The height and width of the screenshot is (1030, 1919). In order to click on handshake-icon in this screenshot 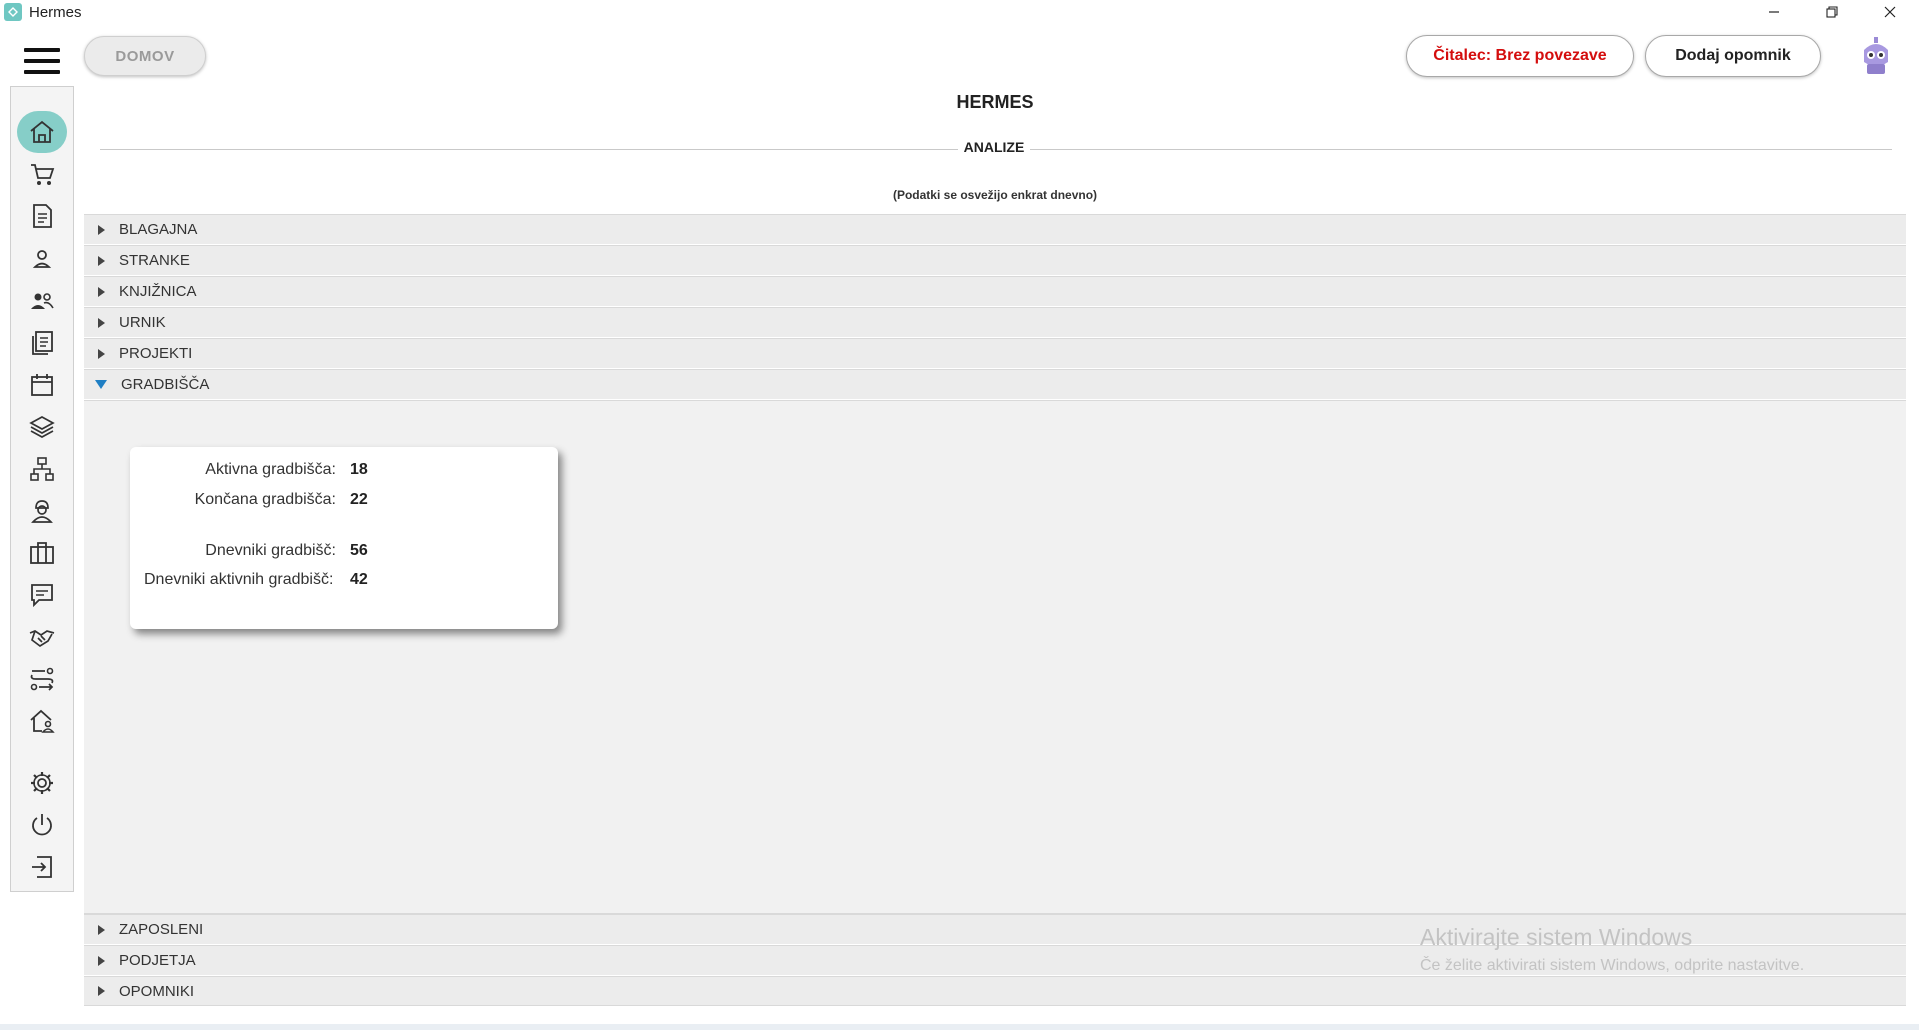, I will do `click(42, 639)`.